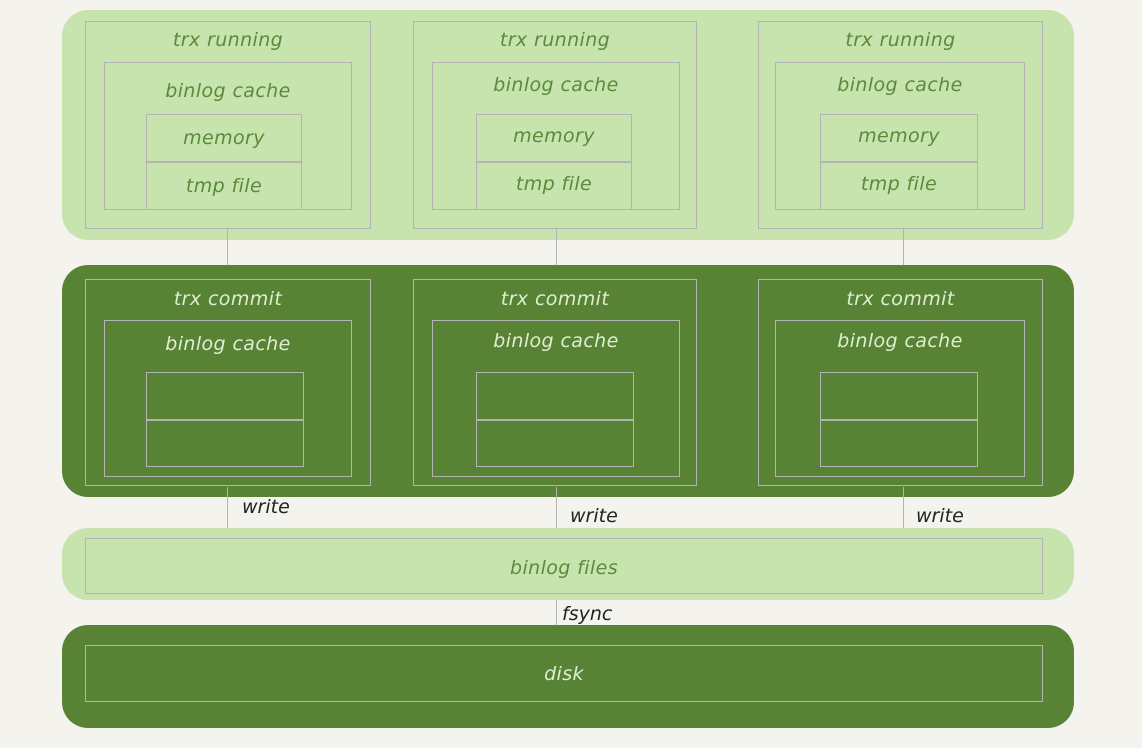  I want to click on commit-slot-box-2b, so click(555, 443).